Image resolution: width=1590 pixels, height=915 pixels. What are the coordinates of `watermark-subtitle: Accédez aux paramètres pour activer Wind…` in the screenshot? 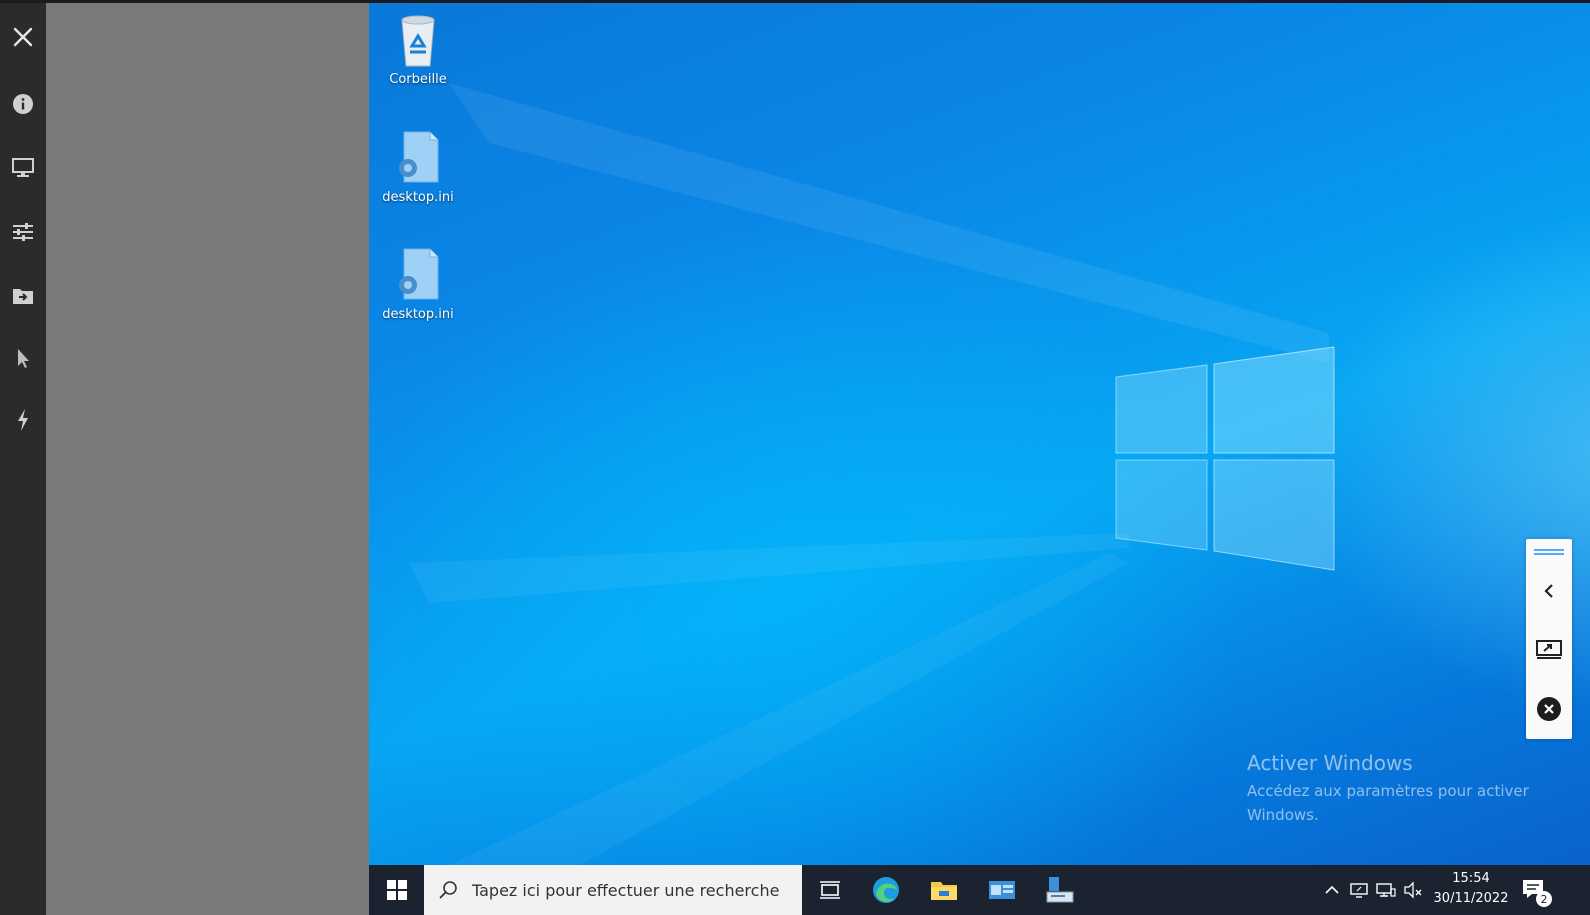 It's located at (1388, 803).